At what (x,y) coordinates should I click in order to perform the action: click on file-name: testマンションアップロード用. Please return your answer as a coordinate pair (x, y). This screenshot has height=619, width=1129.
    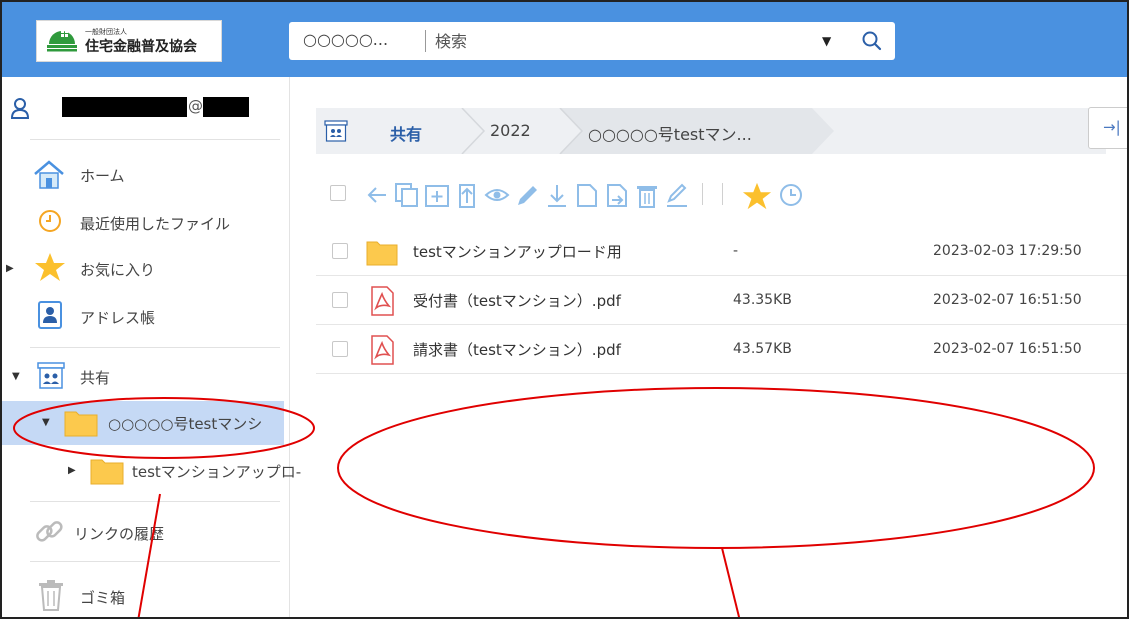
    Looking at the image, I should click on (517, 251).